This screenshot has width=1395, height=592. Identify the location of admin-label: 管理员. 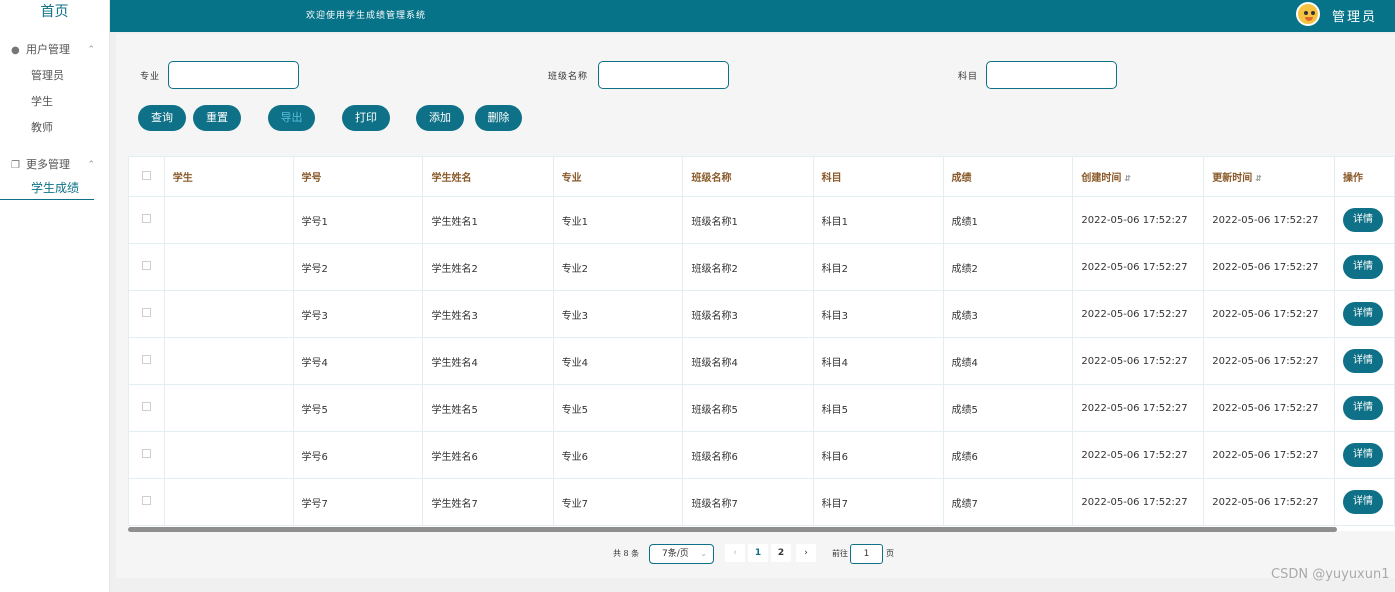
(1354, 15).